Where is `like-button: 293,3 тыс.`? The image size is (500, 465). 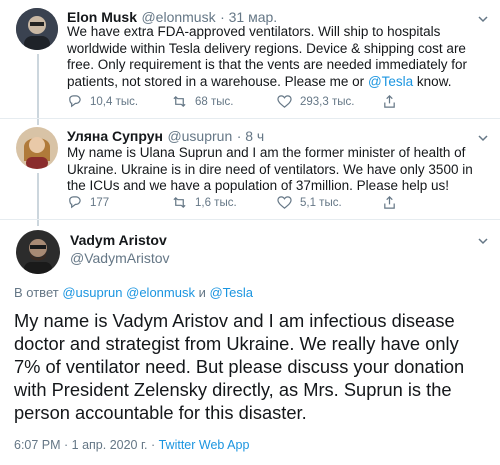
like-button: 293,3 тыс. is located at coordinates (329, 101).